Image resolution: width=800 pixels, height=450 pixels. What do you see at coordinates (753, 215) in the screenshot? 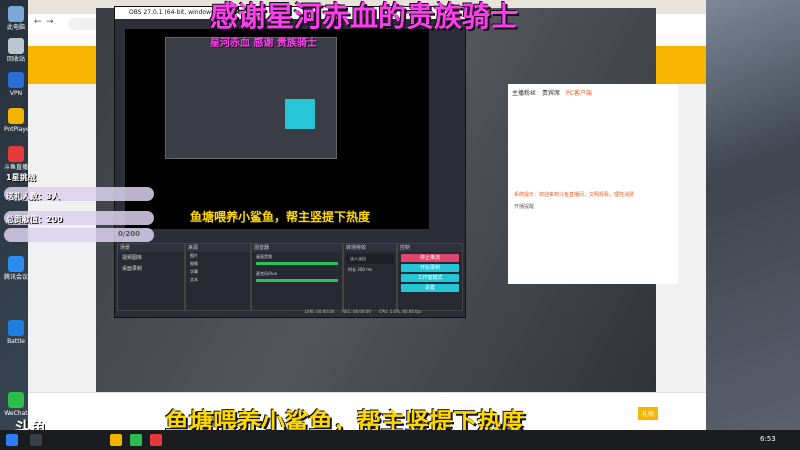
I see `background-game-scene` at bounding box center [753, 215].